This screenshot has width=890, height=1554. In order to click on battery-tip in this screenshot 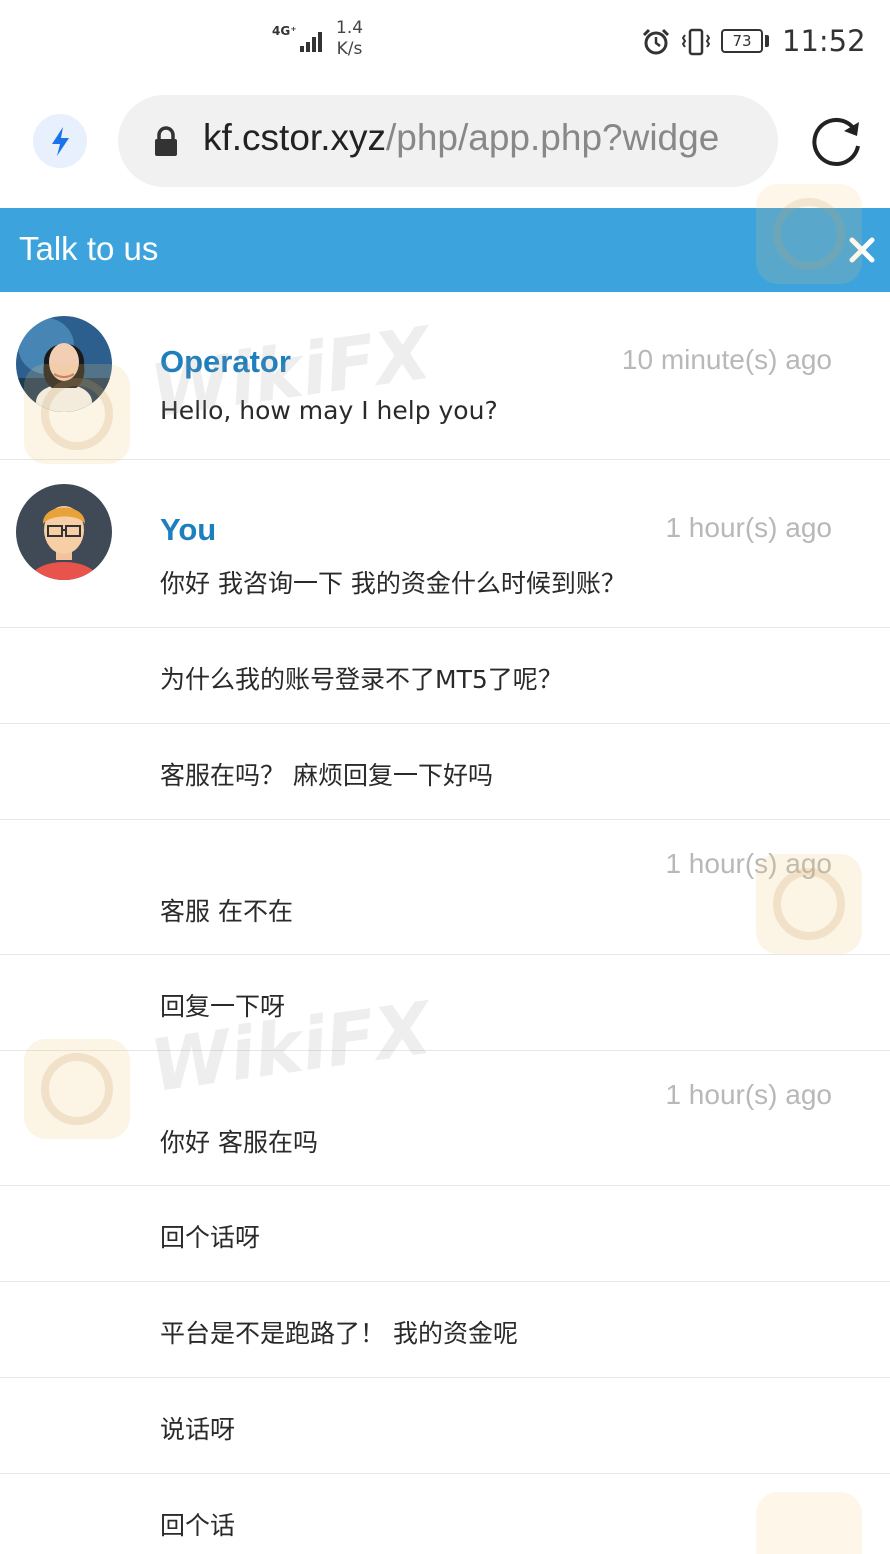, I will do `click(767, 41)`.